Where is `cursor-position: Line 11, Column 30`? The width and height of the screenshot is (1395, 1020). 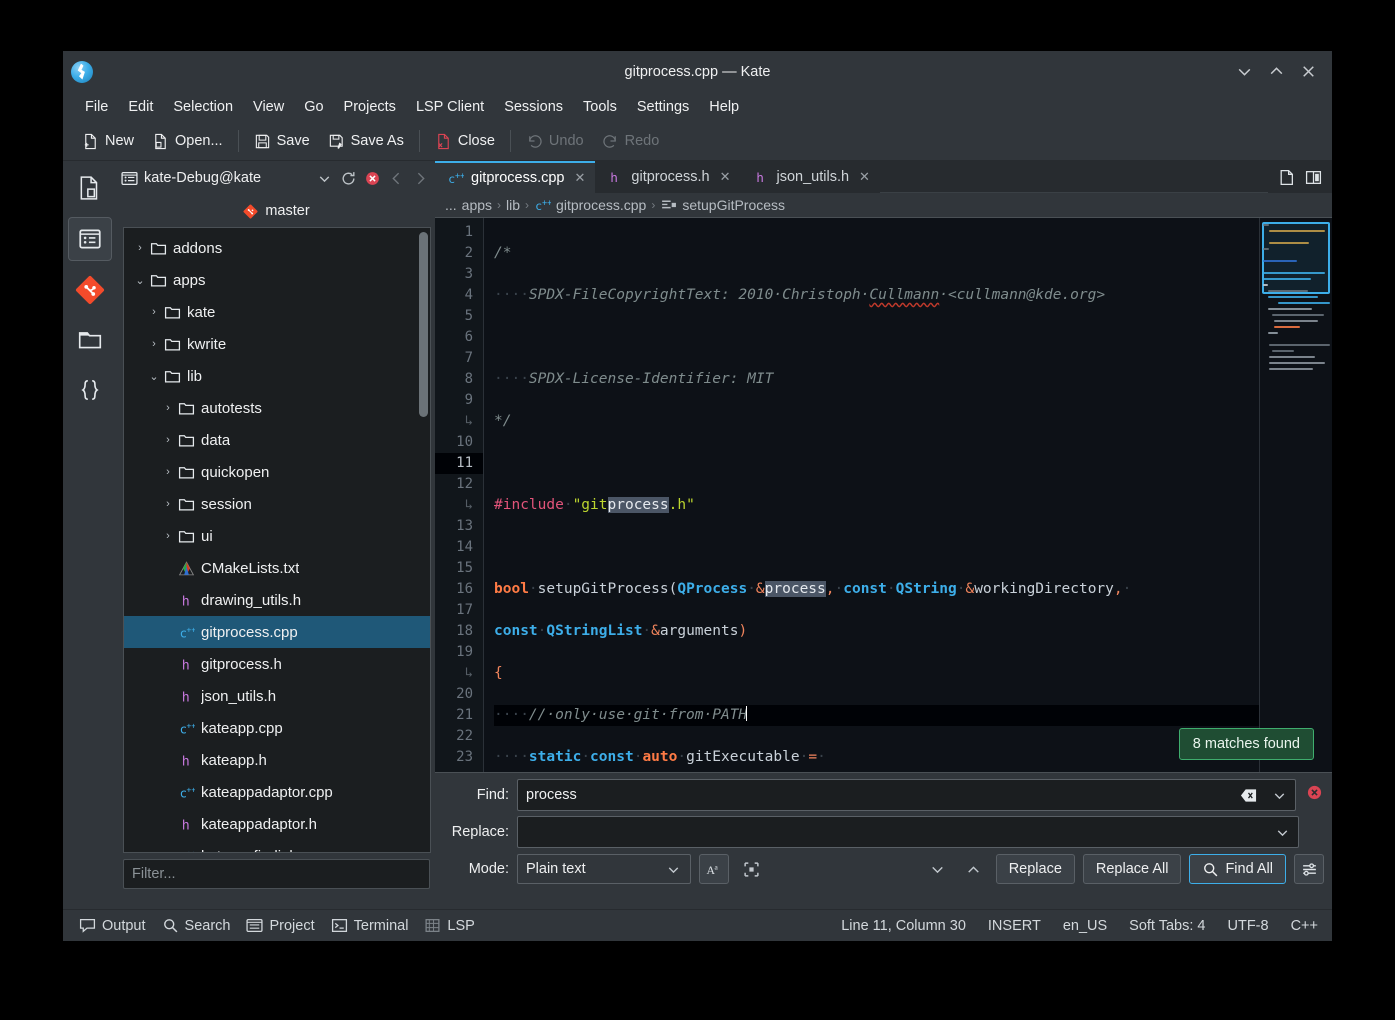
cursor-position: Line 11, Column 30 is located at coordinates (903, 926).